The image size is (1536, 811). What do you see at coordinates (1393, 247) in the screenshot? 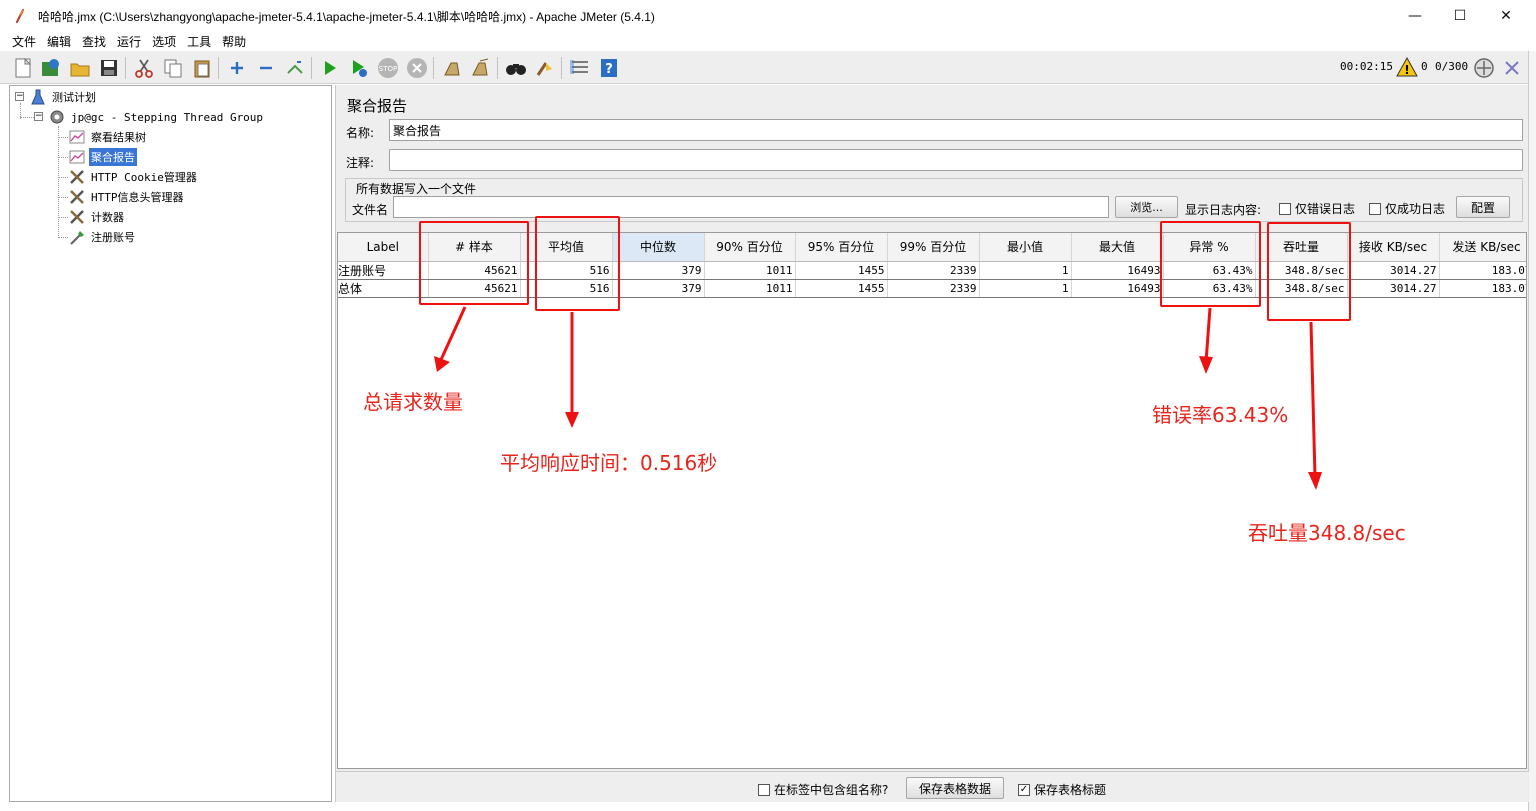
I see `column-header: 接收 KB/sec` at bounding box center [1393, 247].